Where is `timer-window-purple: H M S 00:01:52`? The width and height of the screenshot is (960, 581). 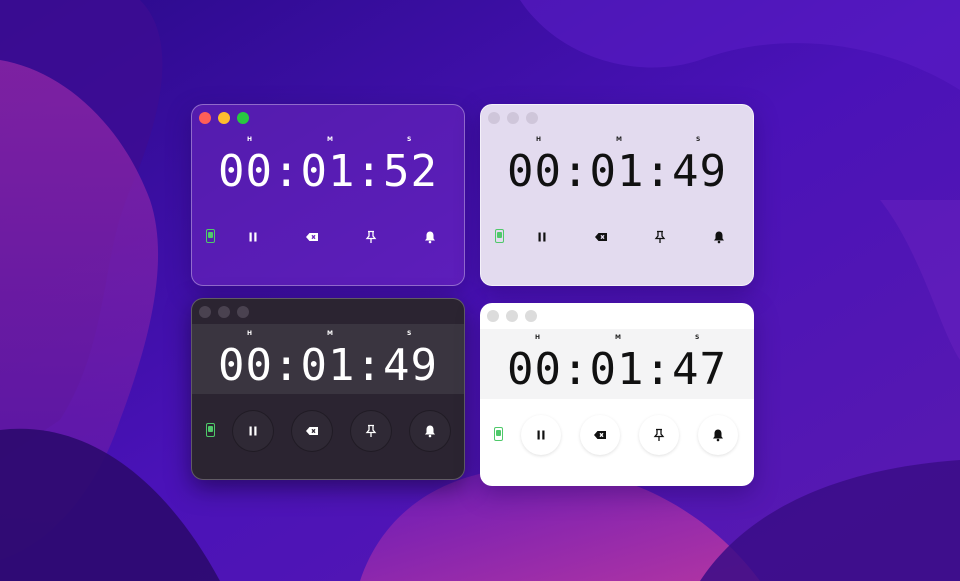 timer-window-purple: H M S 00:01:52 is located at coordinates (328, 195).